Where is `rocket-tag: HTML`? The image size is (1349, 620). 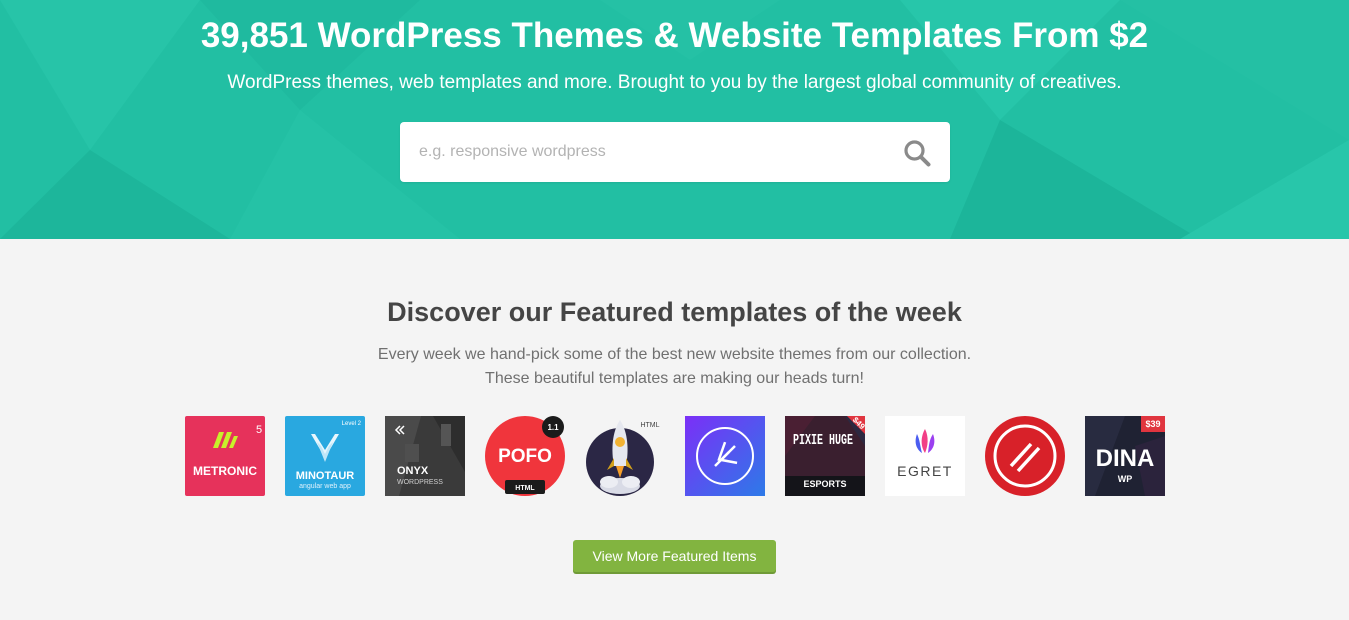
rocket-tag: HTML is located at coordinates (649, 425).